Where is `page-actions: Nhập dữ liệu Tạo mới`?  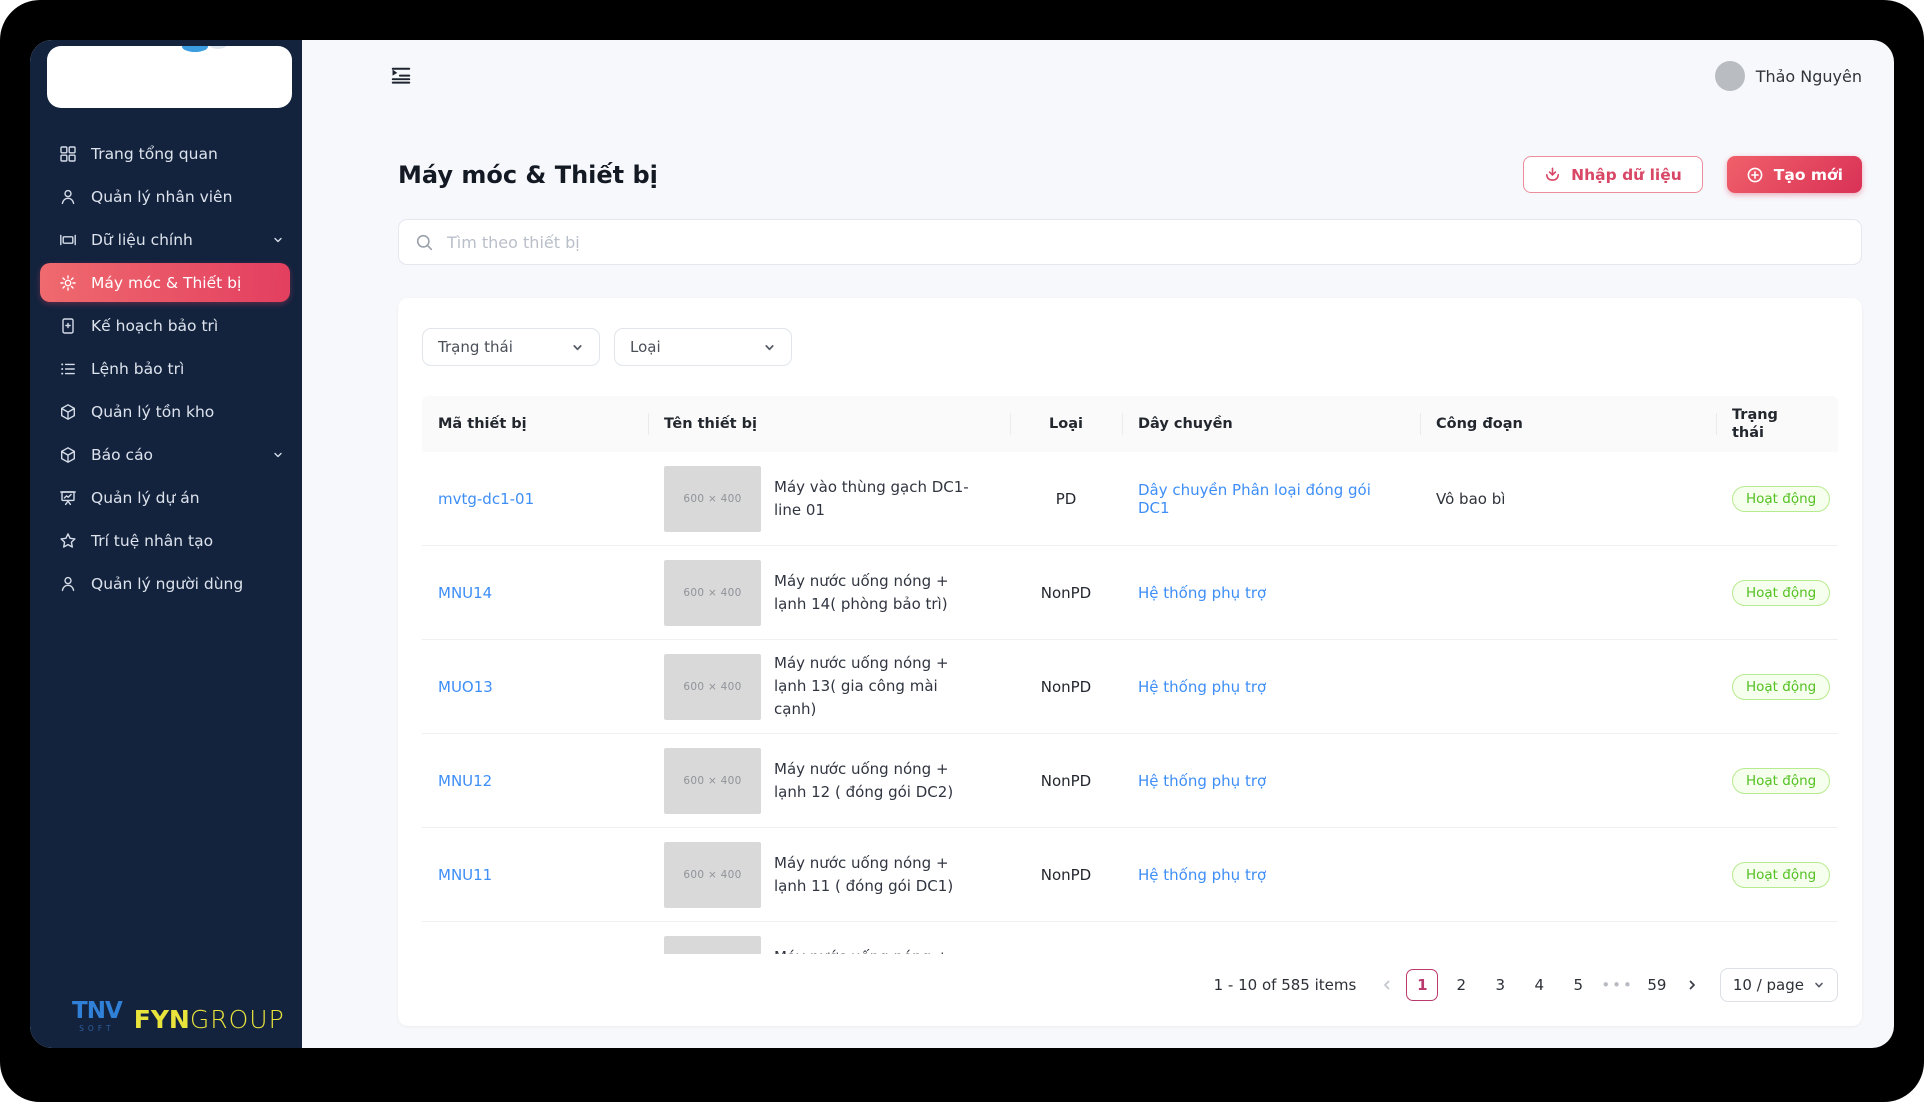 page-actions: Nhập dữ liệu Tạo mới is located at coordinates (1692, 174).